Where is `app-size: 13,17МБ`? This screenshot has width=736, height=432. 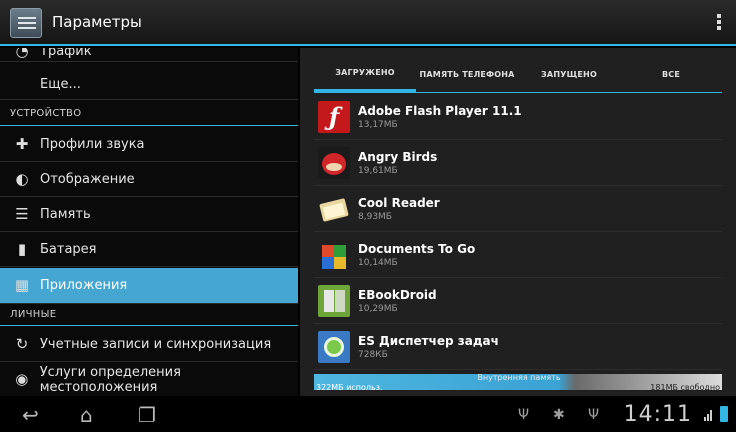
app-size: 13,17МБ is located at coordinates (378, 124).